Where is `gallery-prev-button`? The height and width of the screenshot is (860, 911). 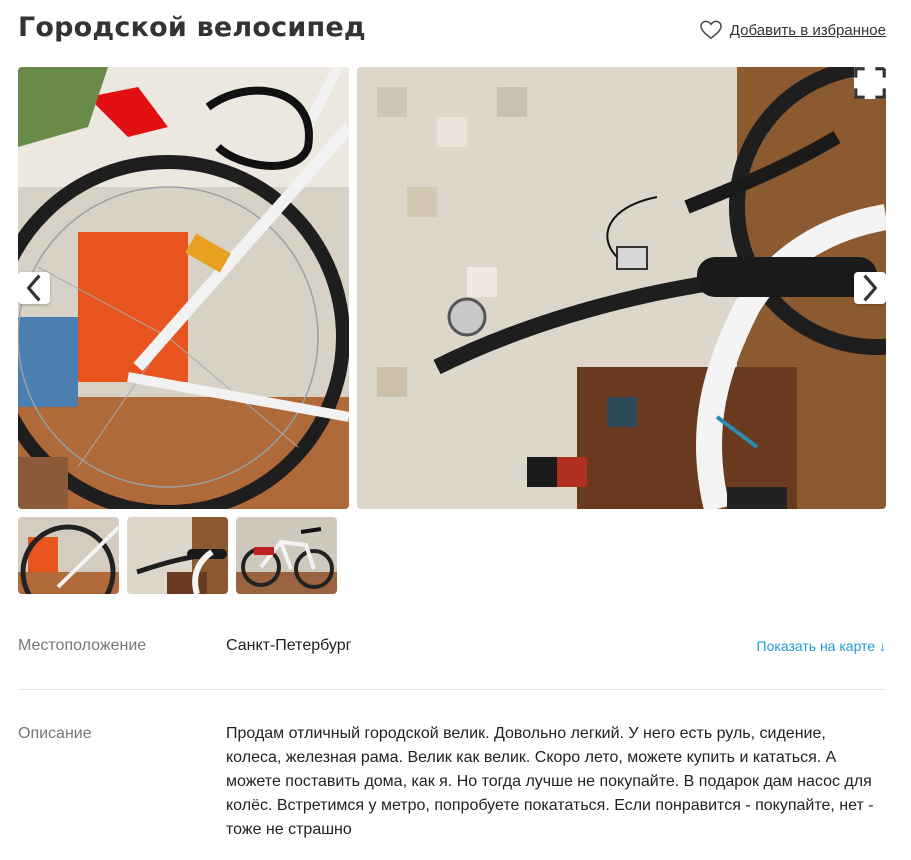 gallery-prev-button is located at coordinates (34, 288).